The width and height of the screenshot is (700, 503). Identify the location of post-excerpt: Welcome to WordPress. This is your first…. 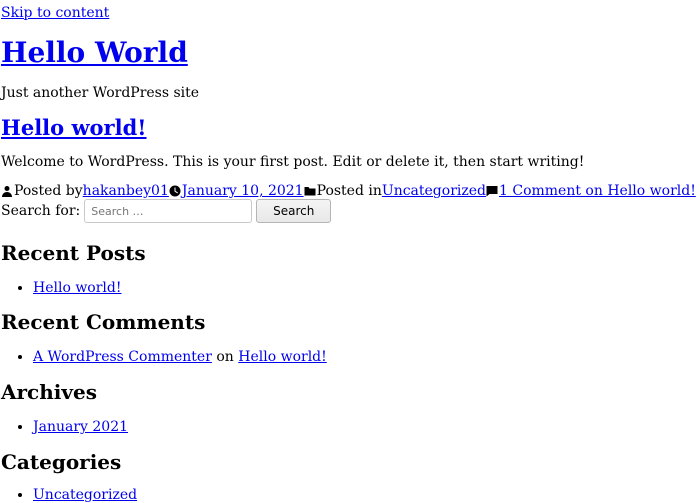
(293, 162).